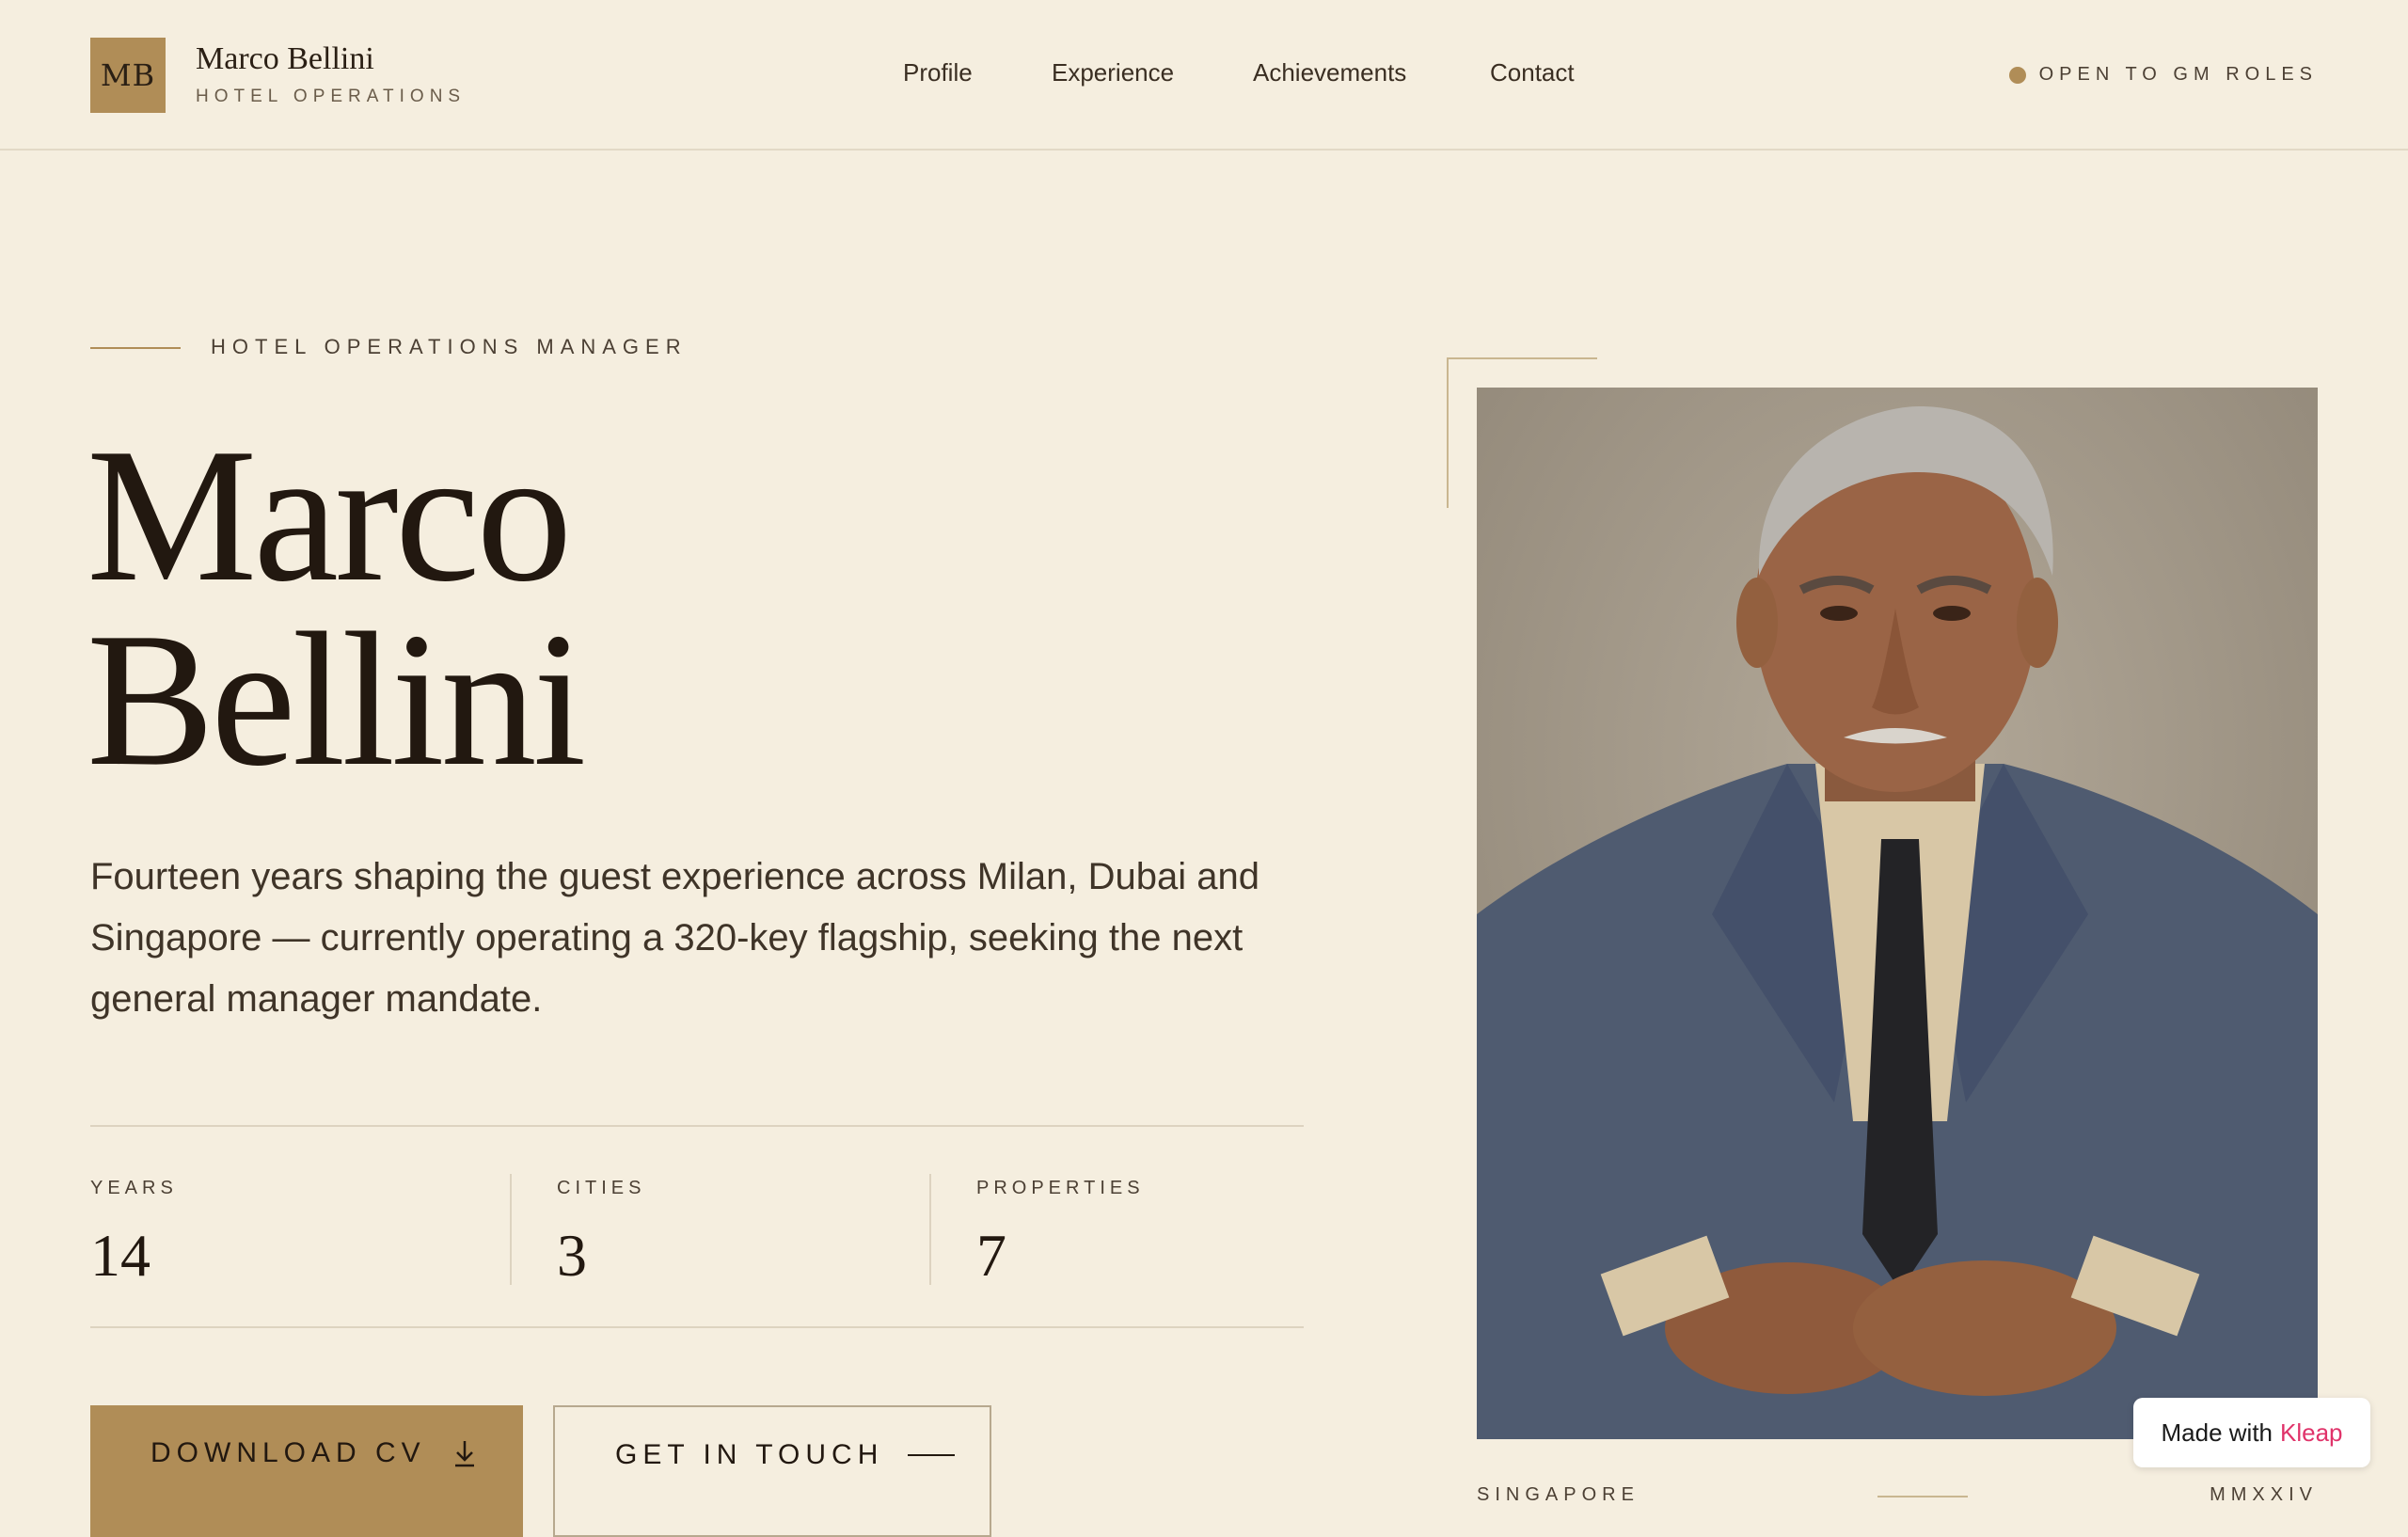 The image size is (2408, 1537). What do you see at coordinates (128, 75) in the screenshot?
I see `monogram-logo: MB` at bounding box center [128, 75].